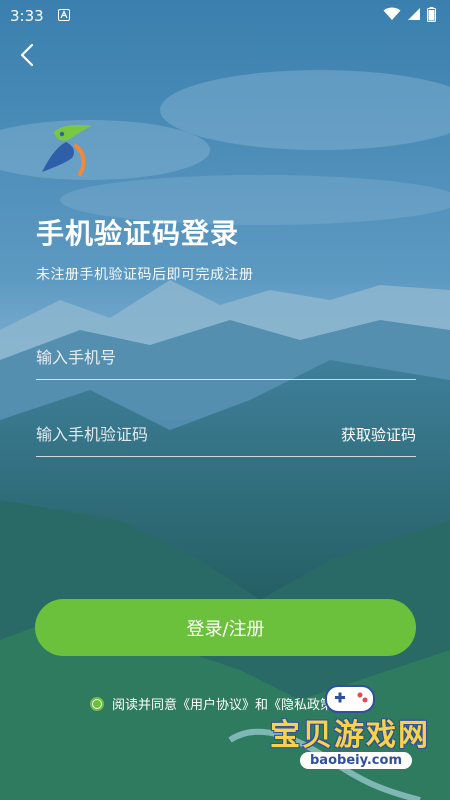  Describe the element at coordinates (145, 705) in the screenshot. I see `agreement-prefix: 阅读并同意` at that location.